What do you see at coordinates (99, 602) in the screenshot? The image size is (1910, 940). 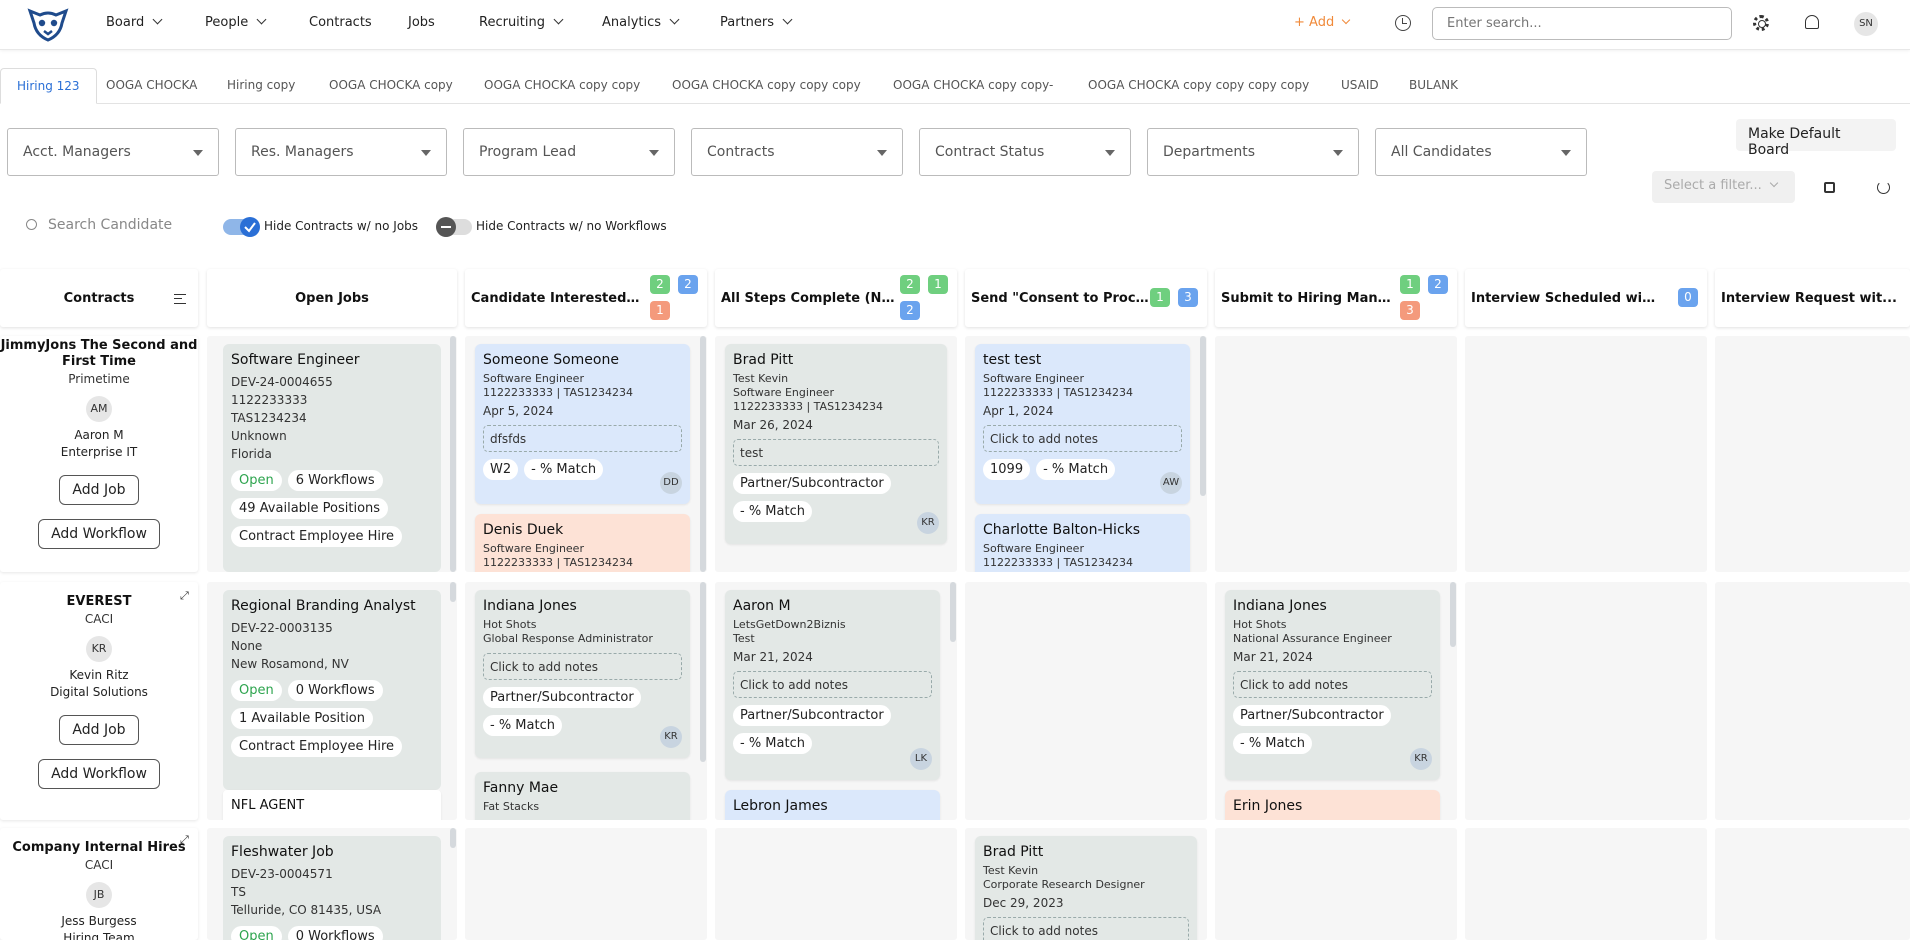 I see `contract-name: EVEREST` at bounding box center [99, 602].